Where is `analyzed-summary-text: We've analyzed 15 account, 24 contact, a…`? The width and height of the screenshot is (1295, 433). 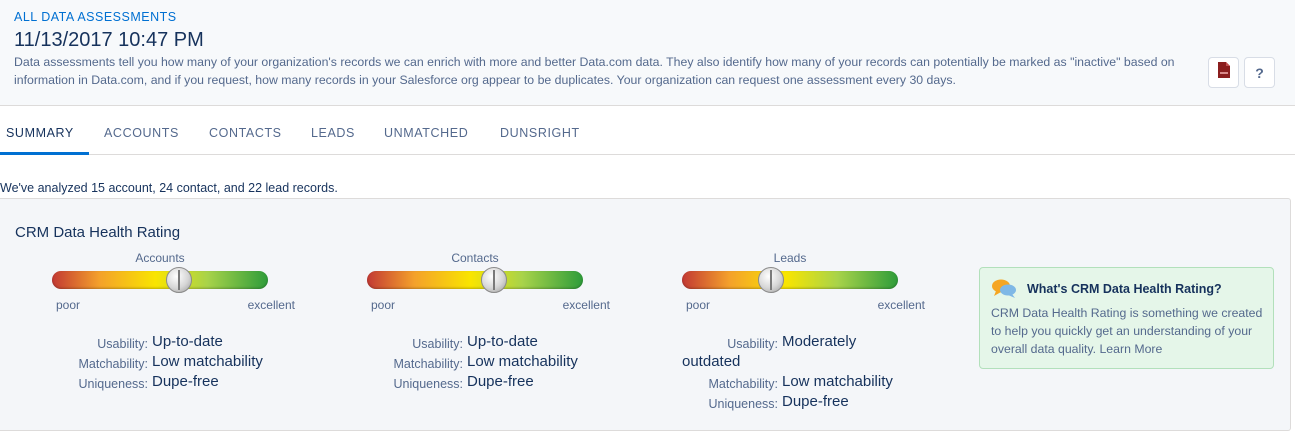 analyzed-summary-text: We've analyzed 15 account, 24 contact, a… is located at coordinates (169, 188).